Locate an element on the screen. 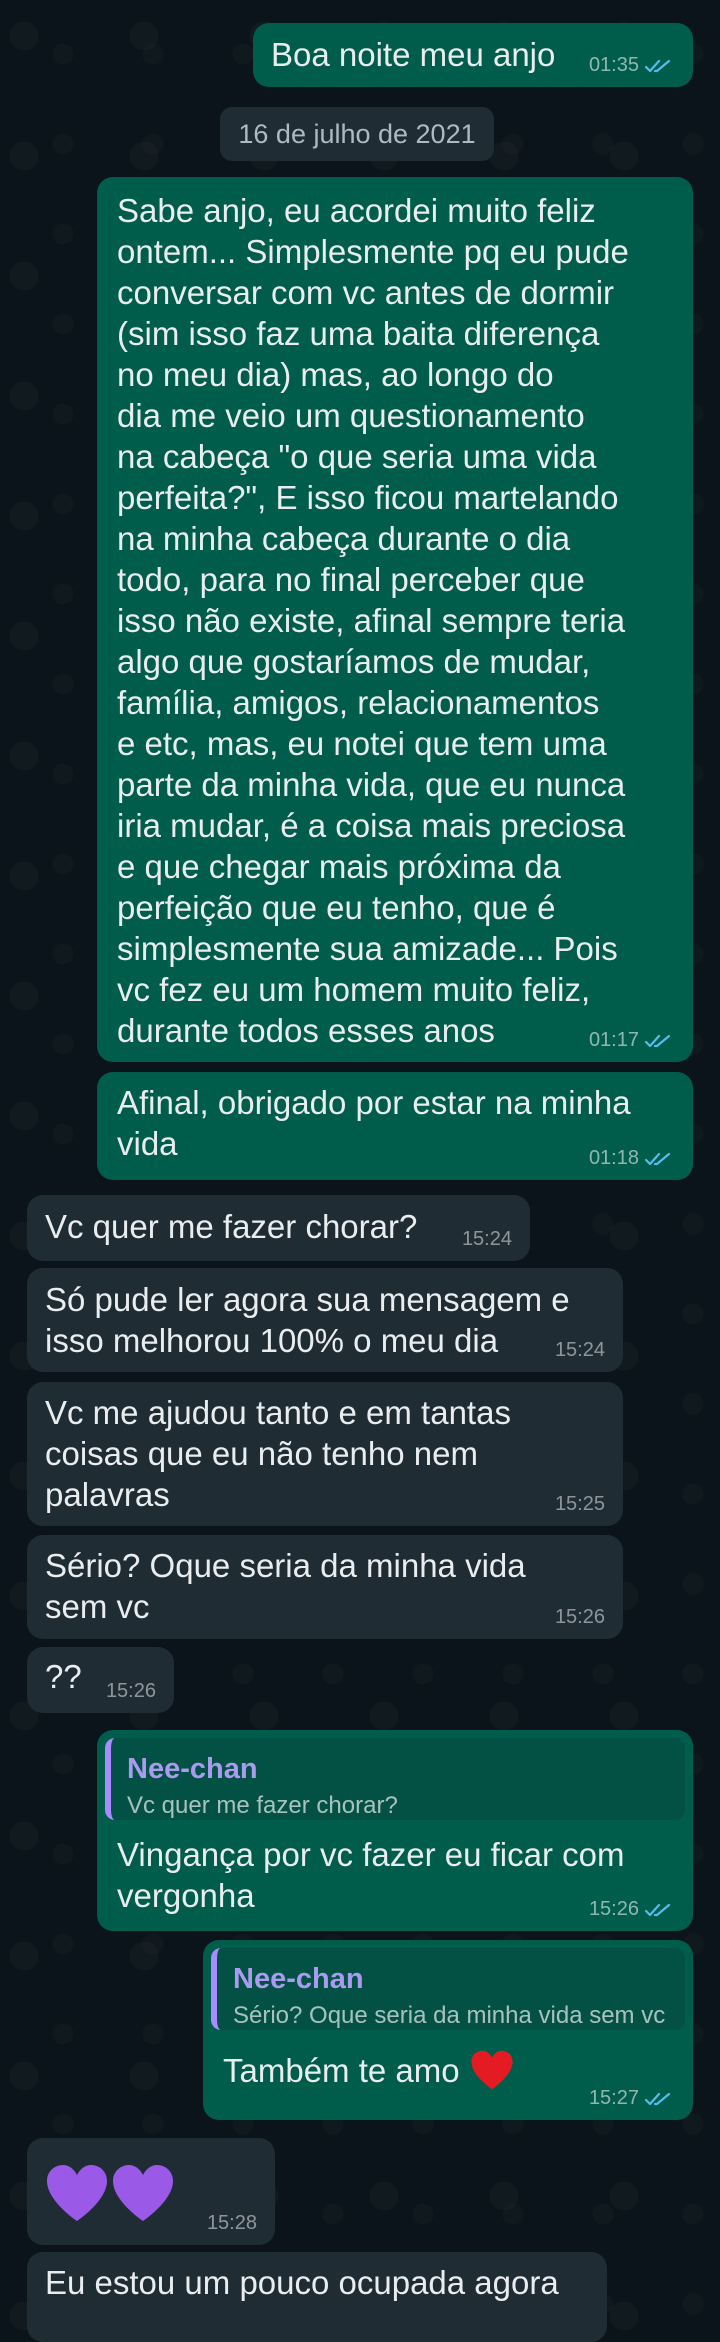 The image size is (720, 2342). message-meta: 15:25 is located at coordinates (580, 1504).